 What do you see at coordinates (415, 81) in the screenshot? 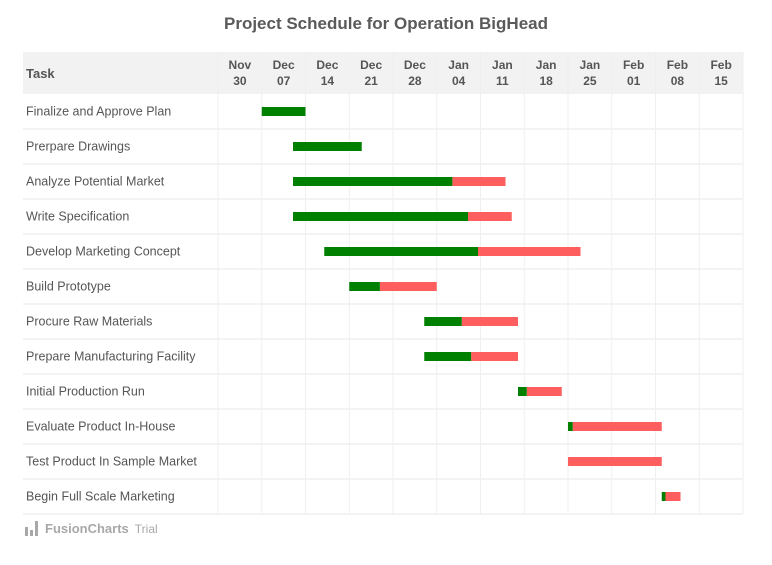
I see `week-label-day: 28` at bounding box center [415, 81].